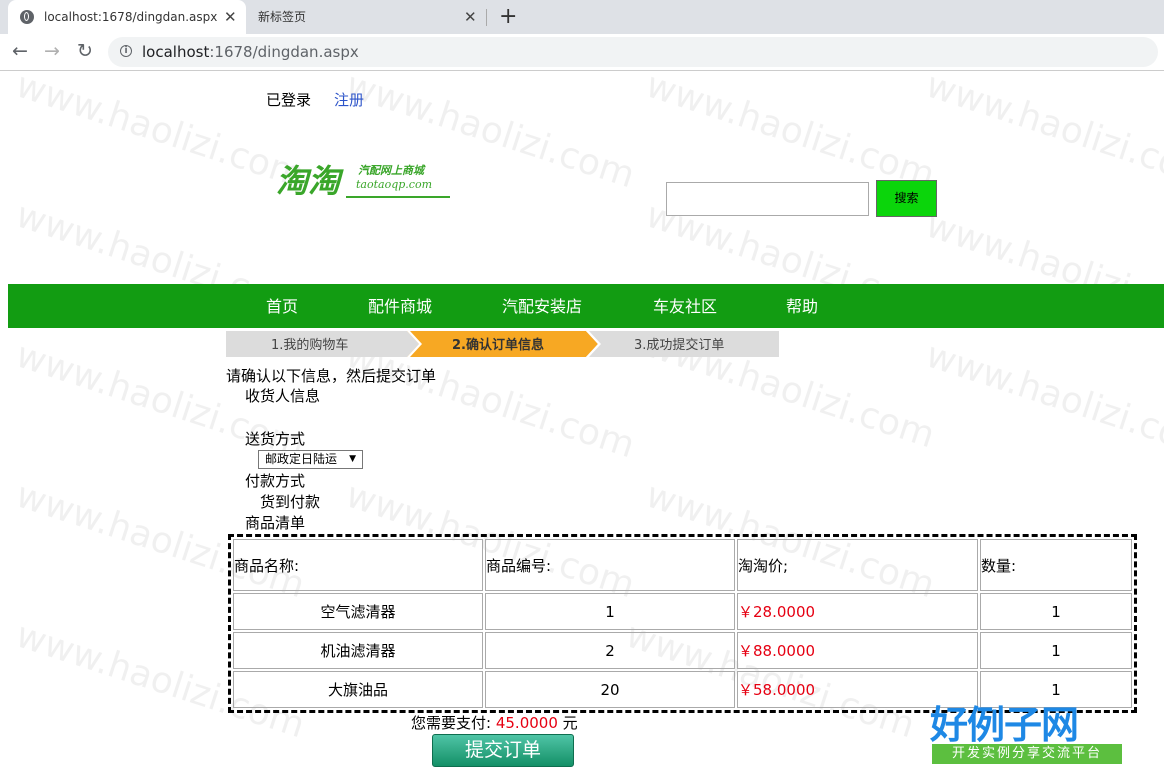 The image size is (1164, 779). Describe the element at coordinates (857, 565) in the screenshot. I see `column-header: 淘淘价;` at that location.